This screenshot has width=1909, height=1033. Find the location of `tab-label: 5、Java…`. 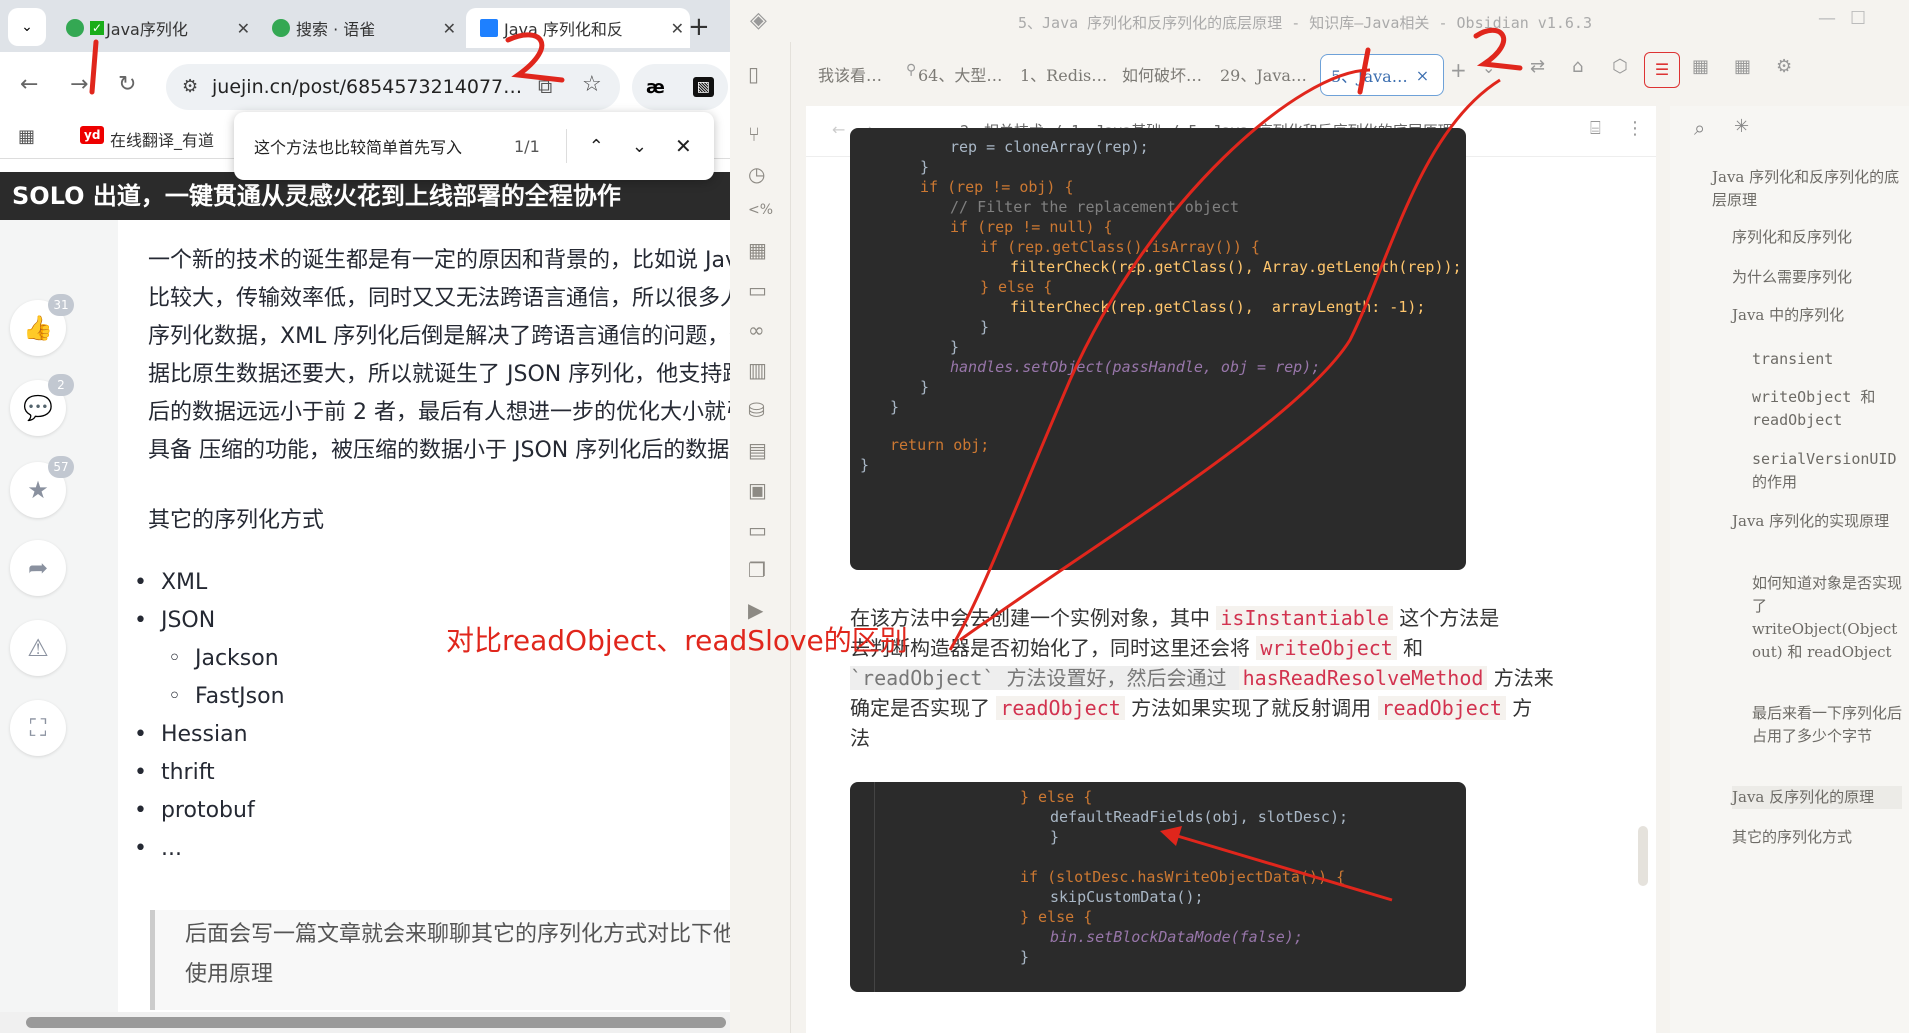

tab-label: 5、Java… is located at coordinates (1369, 76).